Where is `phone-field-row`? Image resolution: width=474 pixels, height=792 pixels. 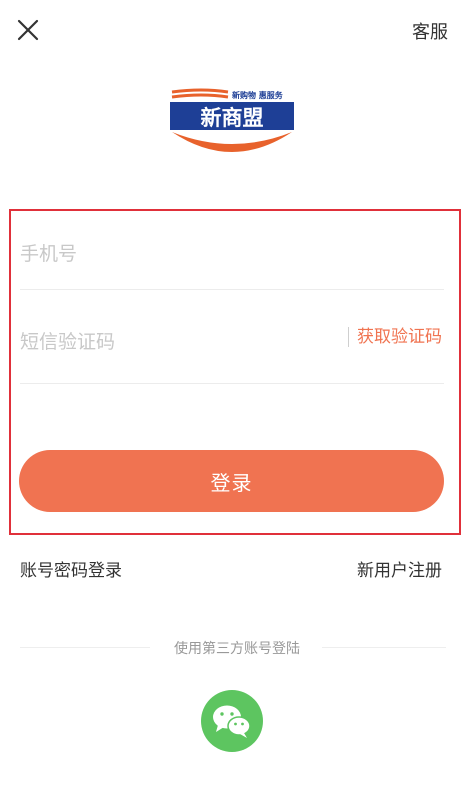 phone-field-row is located at coordinates (232, 259).